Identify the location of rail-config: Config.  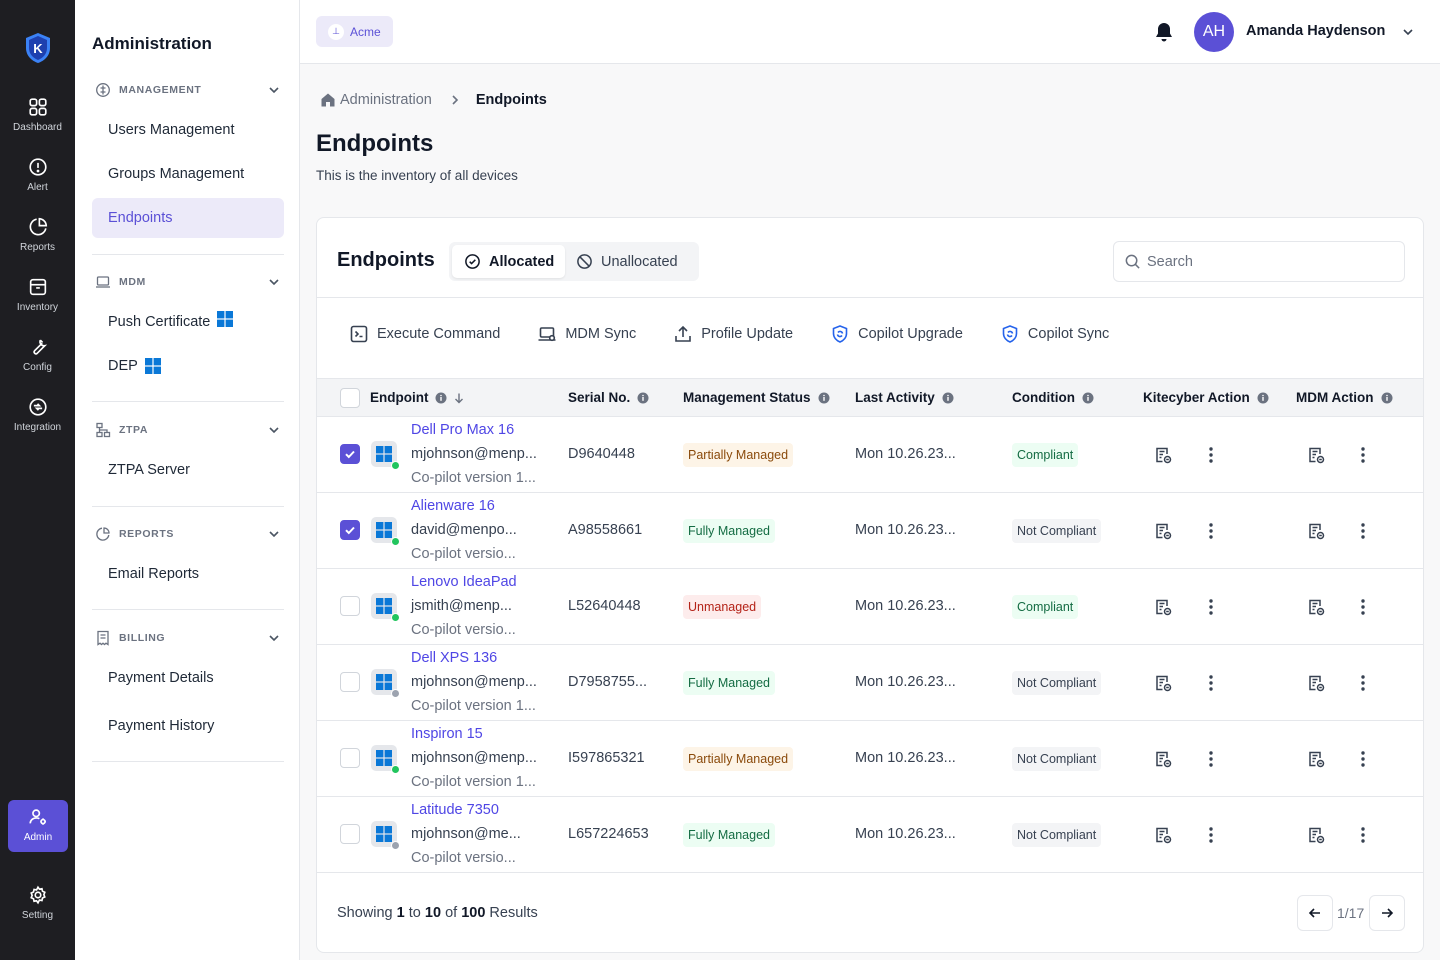
(37, 362).